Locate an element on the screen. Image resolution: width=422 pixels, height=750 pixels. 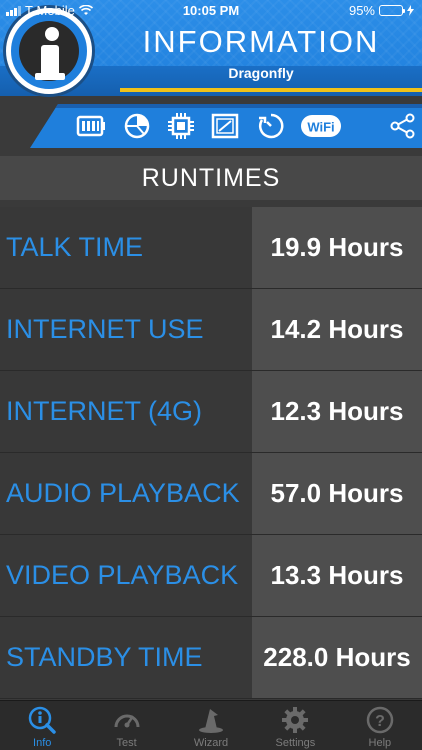
tab-wizard: Wizard is located at coordinates (211, 725).